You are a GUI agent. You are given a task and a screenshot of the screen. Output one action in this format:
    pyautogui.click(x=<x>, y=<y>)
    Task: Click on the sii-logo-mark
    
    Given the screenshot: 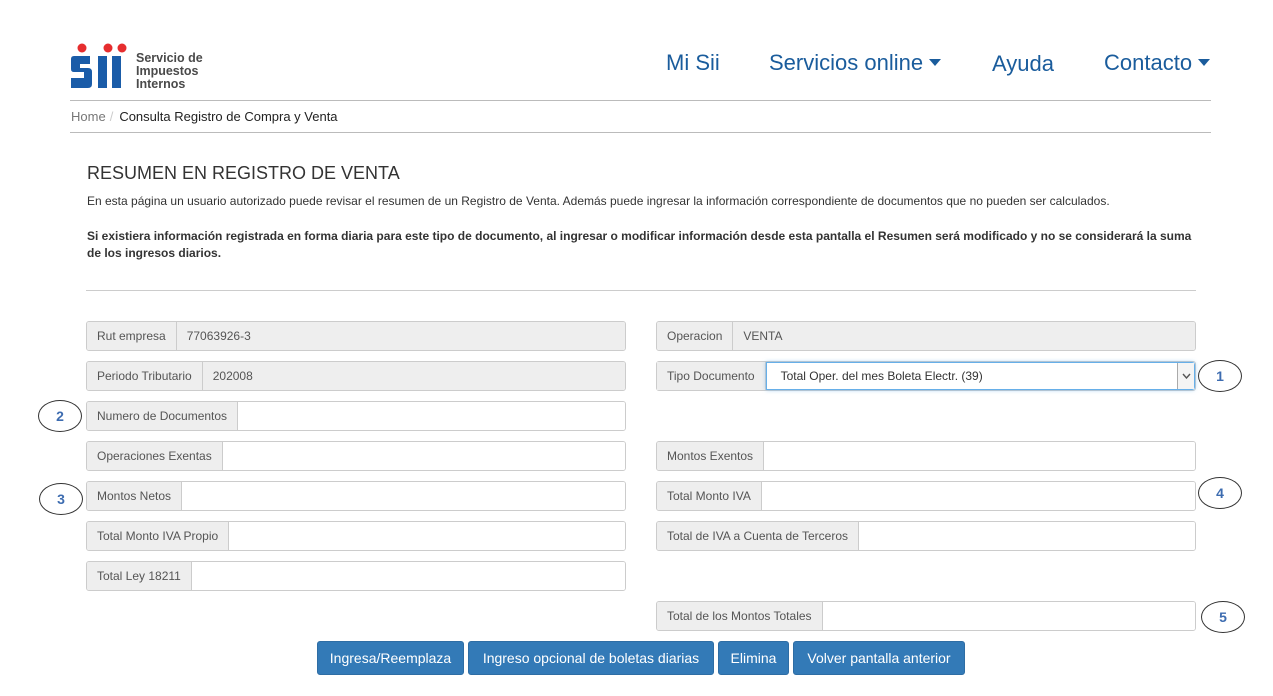 What is the action you would take?
    pyautogui.click(x=99, y=65)
    